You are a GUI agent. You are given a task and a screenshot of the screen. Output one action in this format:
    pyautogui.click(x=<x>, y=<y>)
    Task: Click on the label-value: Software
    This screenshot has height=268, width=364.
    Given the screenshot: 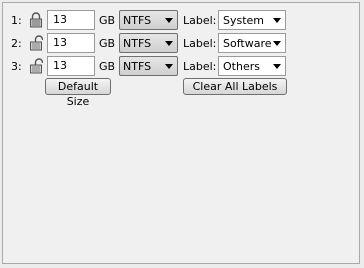 What is the action you would take?
    pyautogui.click(x=247, y=43)
    